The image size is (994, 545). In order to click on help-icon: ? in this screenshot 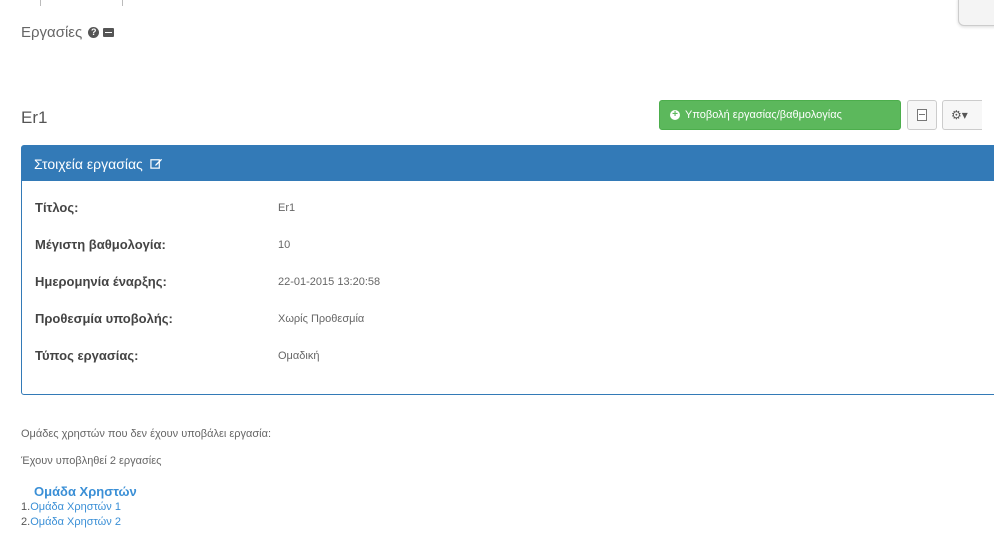, I will do `click(94, 32)`.